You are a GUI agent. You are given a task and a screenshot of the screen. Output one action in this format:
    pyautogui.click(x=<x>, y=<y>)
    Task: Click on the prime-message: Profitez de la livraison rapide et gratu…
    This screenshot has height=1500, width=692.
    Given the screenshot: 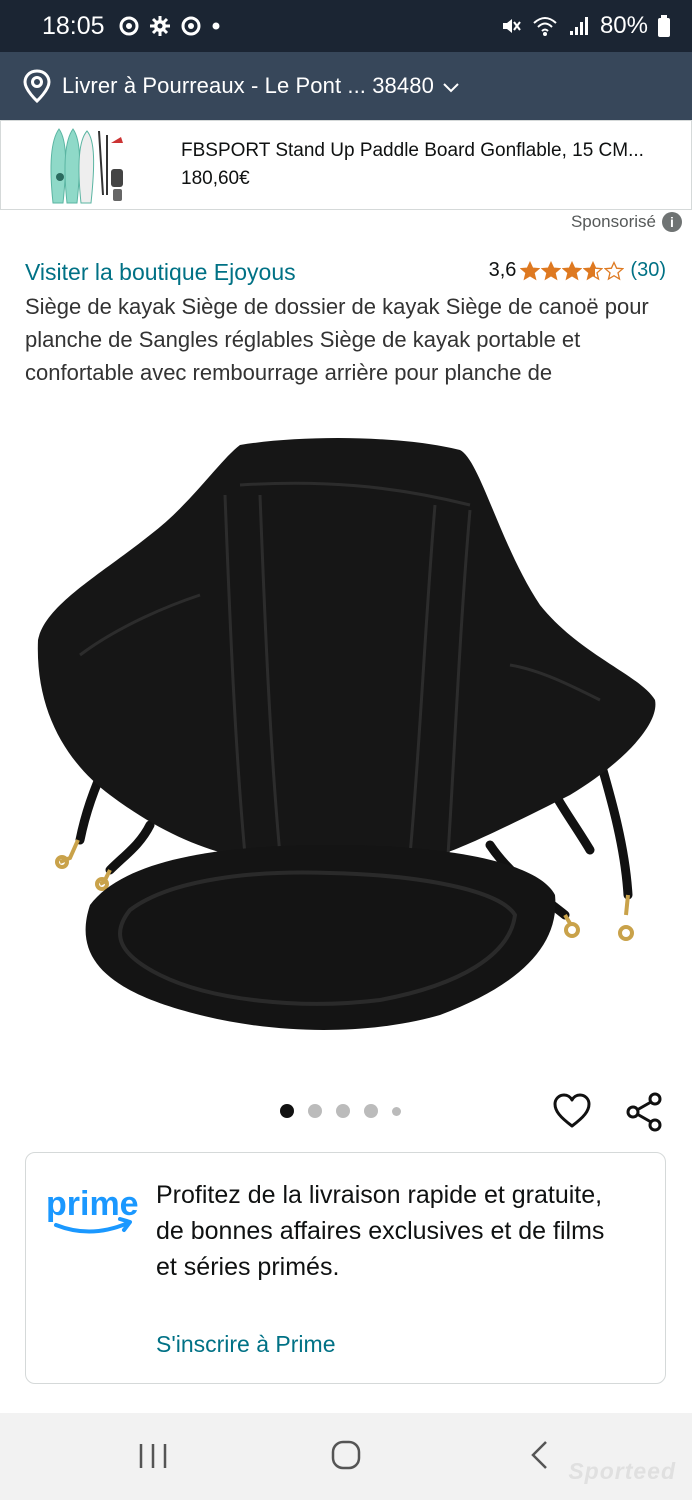 What is the action you would take?
    pyautogui.click(x=380, y=1231)
    